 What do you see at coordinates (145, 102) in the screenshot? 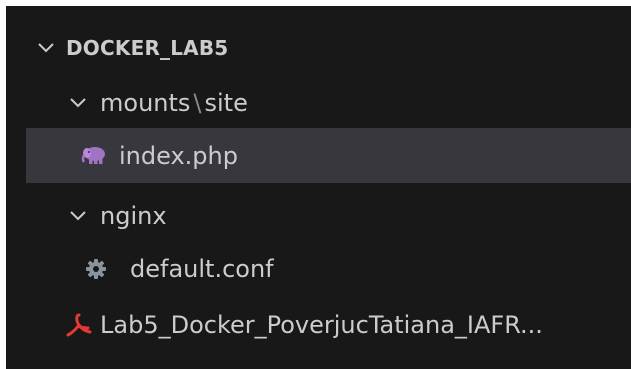
I see `path-segment-mounts: mounts` at bounding box center [145, 102].